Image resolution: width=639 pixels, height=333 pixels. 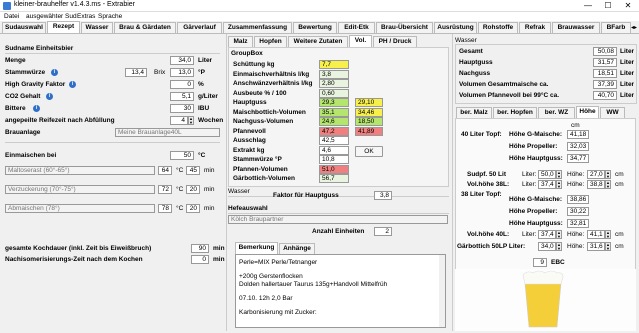 What do you see at coordinates (167, 132) in the screenshot?
I see `brauanlage-select: Meine Brauanlage40L` at bounding box center [167, 132].